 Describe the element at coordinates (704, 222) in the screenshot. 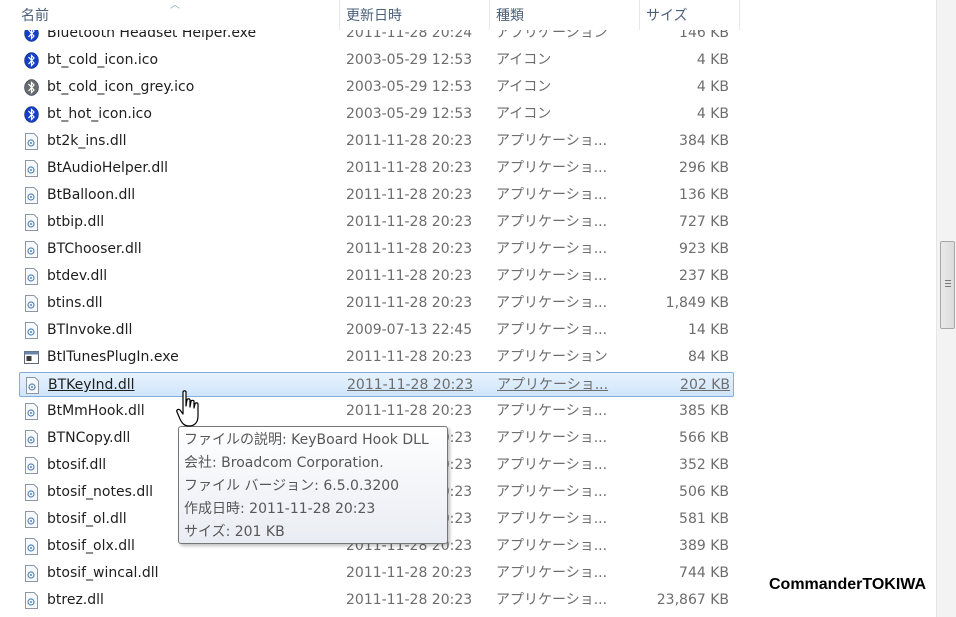

I see `file-size: 727 KB` at that location.